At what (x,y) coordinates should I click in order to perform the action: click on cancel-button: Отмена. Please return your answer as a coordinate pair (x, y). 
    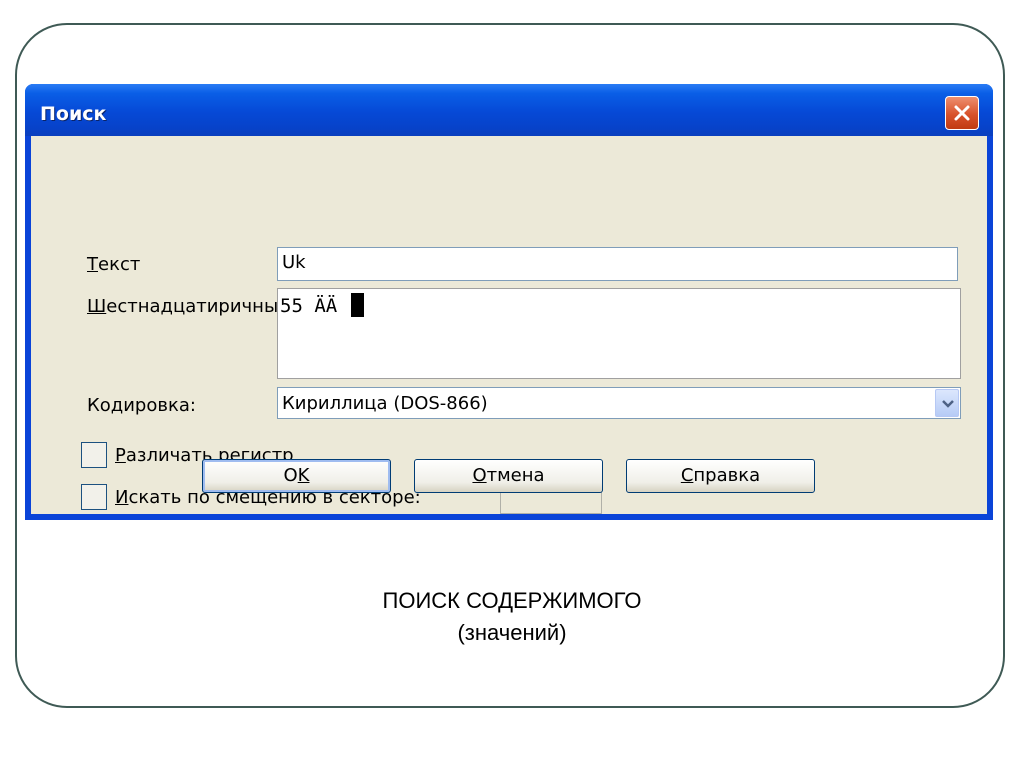
    Looking at the image, I should click on (508, 476).